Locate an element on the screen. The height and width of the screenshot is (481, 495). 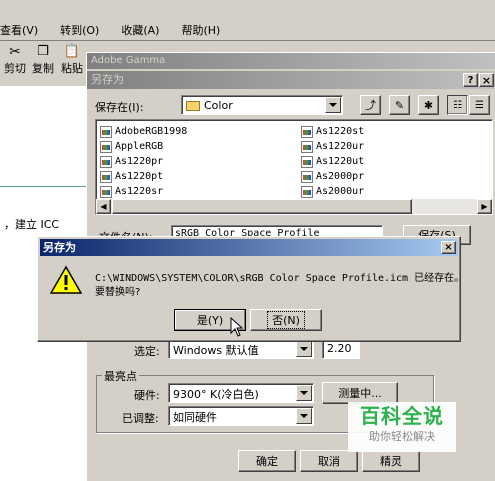
save-in-label: 保存在(I): is located at coordinates (119, 107).